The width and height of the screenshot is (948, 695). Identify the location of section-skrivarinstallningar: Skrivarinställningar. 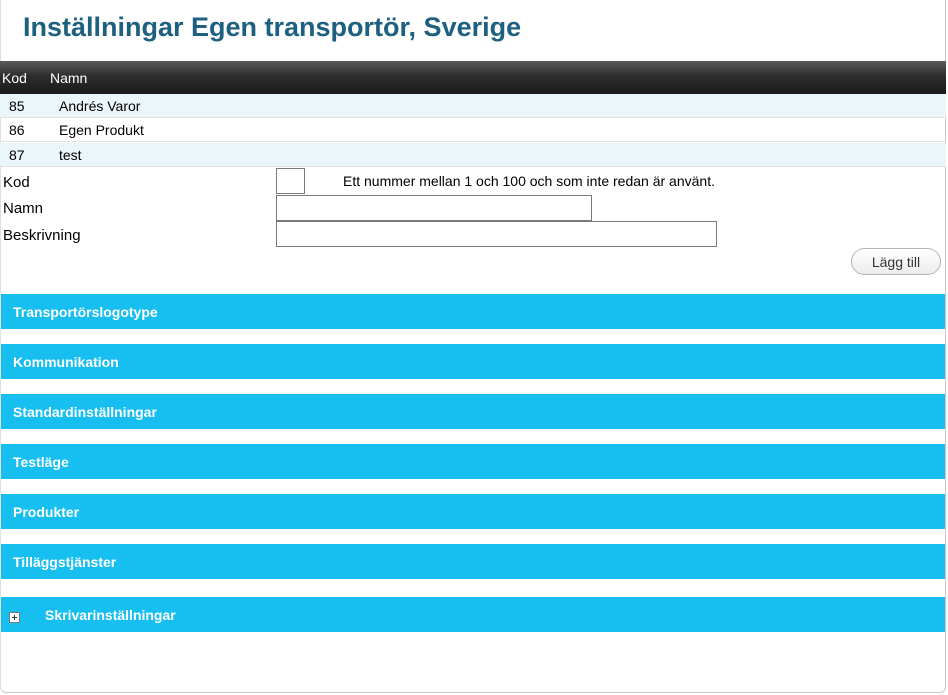
(473, 614).